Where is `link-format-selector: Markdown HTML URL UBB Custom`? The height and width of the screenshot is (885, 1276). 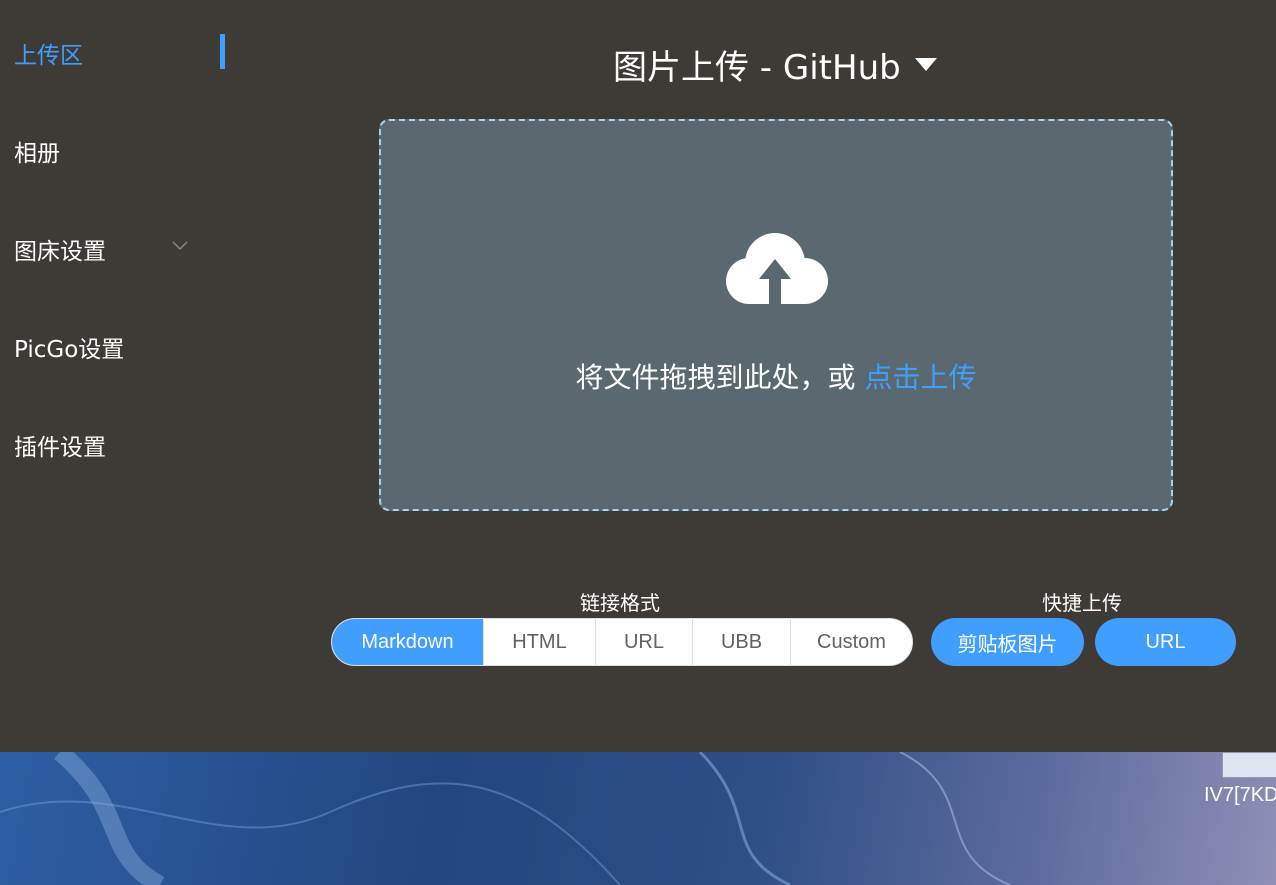
link-format-selector: Markdown HTML URL UBB Custom is located at coordinates (622, 642).